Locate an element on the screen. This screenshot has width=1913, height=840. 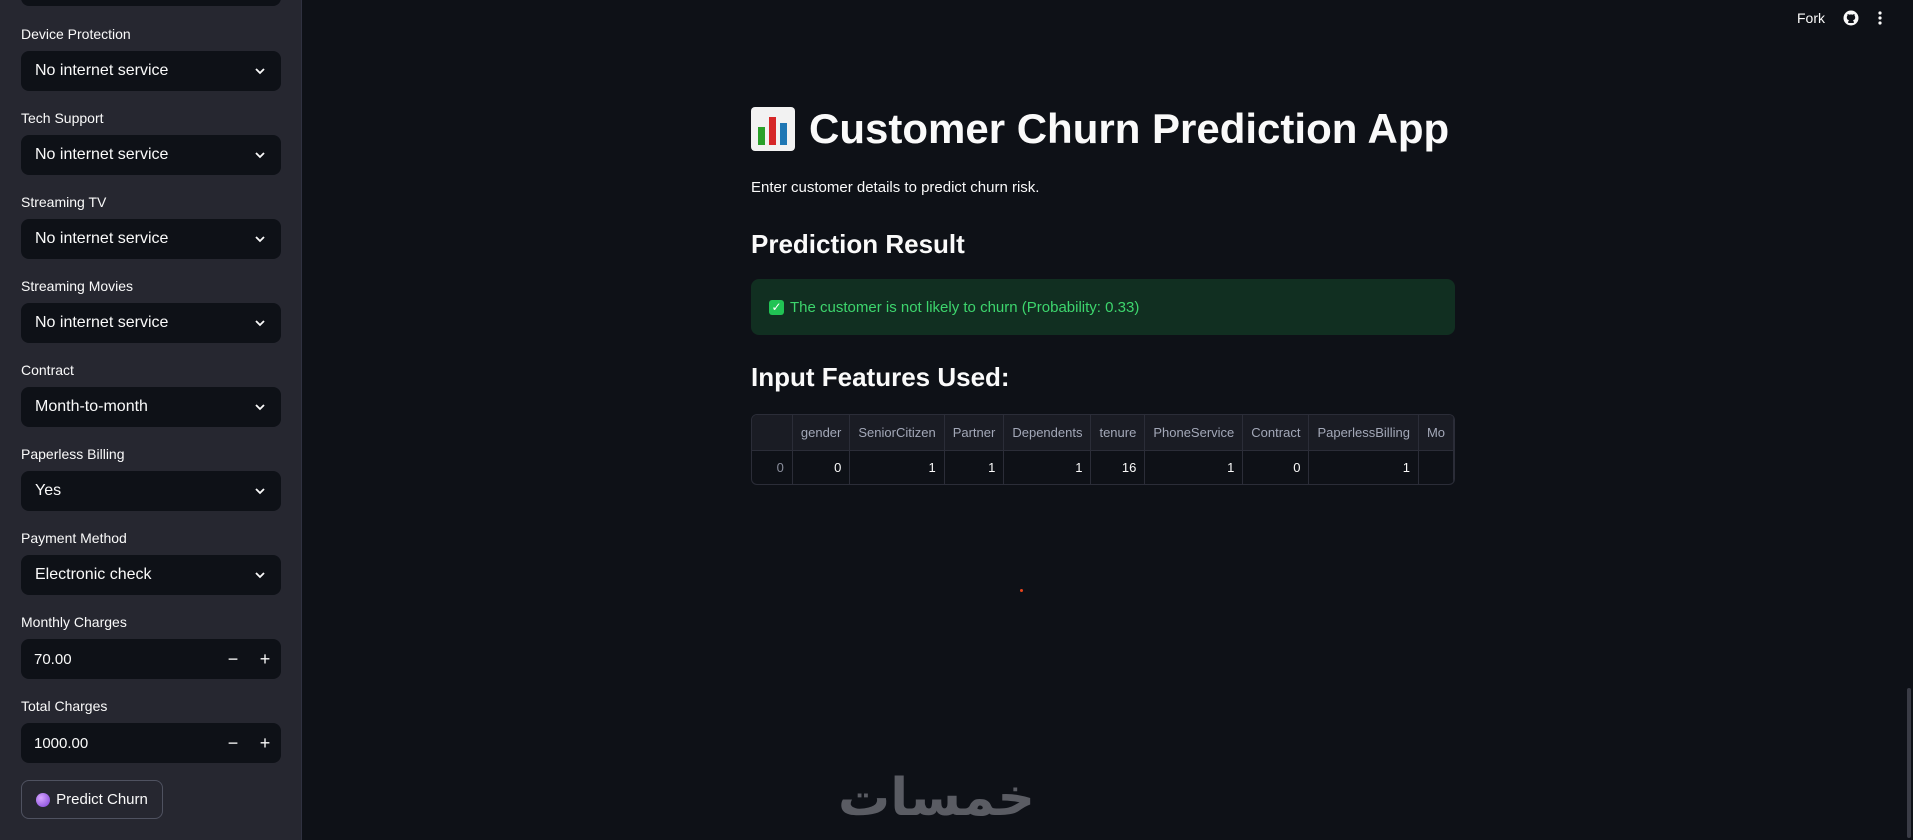
features-heading: Input Features Used: is located at coordinates (880, 377).